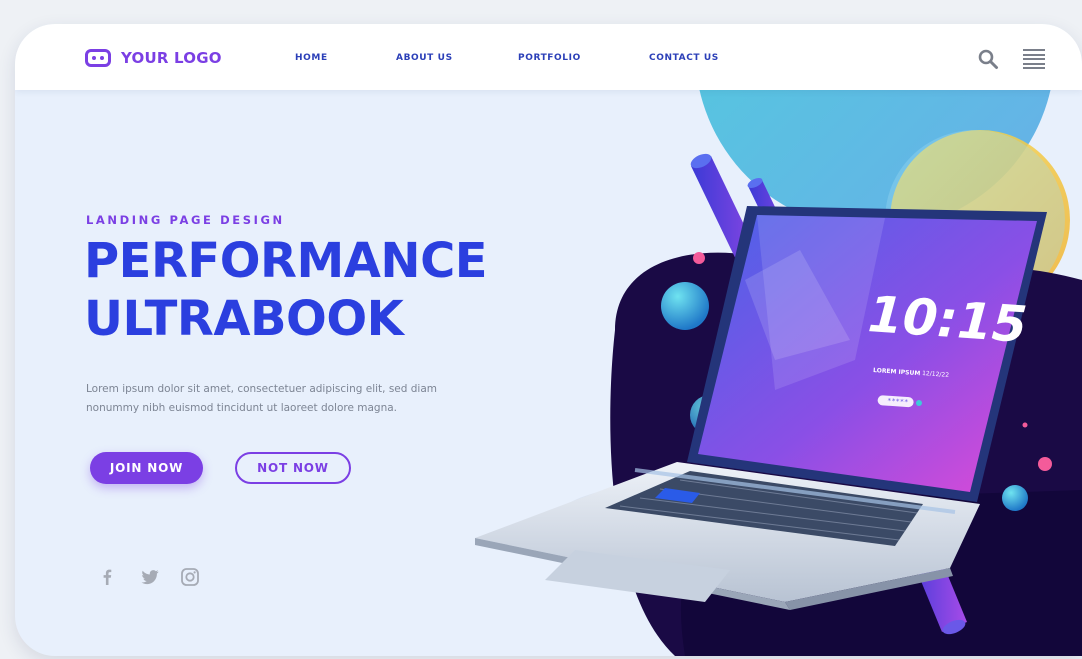 The height and width of the screenshot is (659, 1082). What do you see at coordinates (947, 319) in the screenshot?
I see `screen-clock: 10:15` at bounding box center [947, 319].